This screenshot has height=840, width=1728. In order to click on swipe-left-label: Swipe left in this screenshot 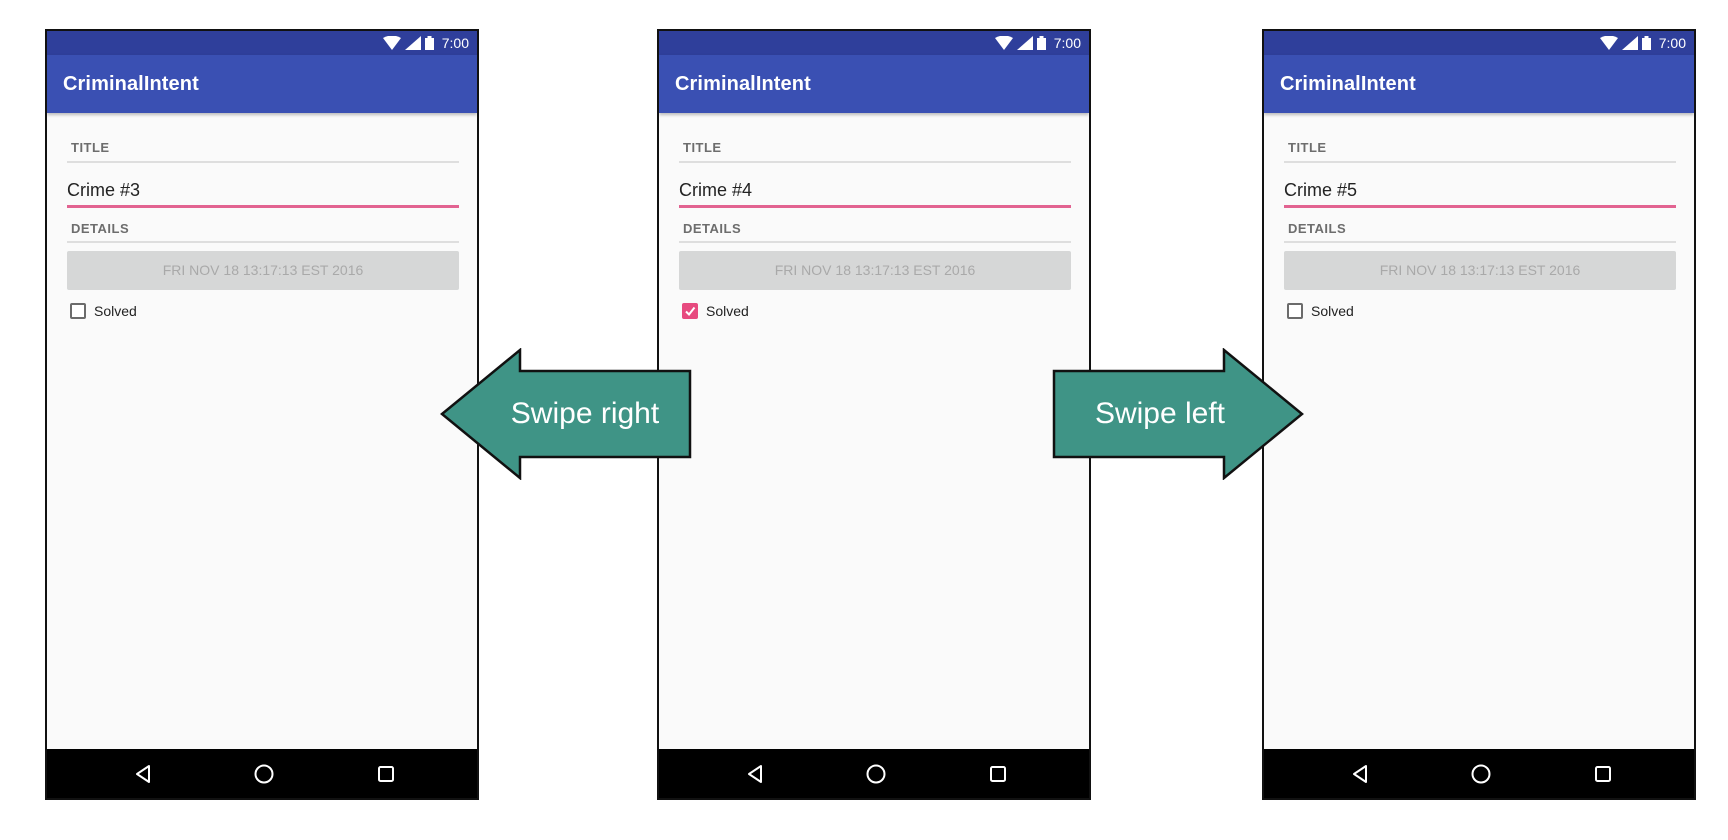, I will do `click(1160, 413)`.